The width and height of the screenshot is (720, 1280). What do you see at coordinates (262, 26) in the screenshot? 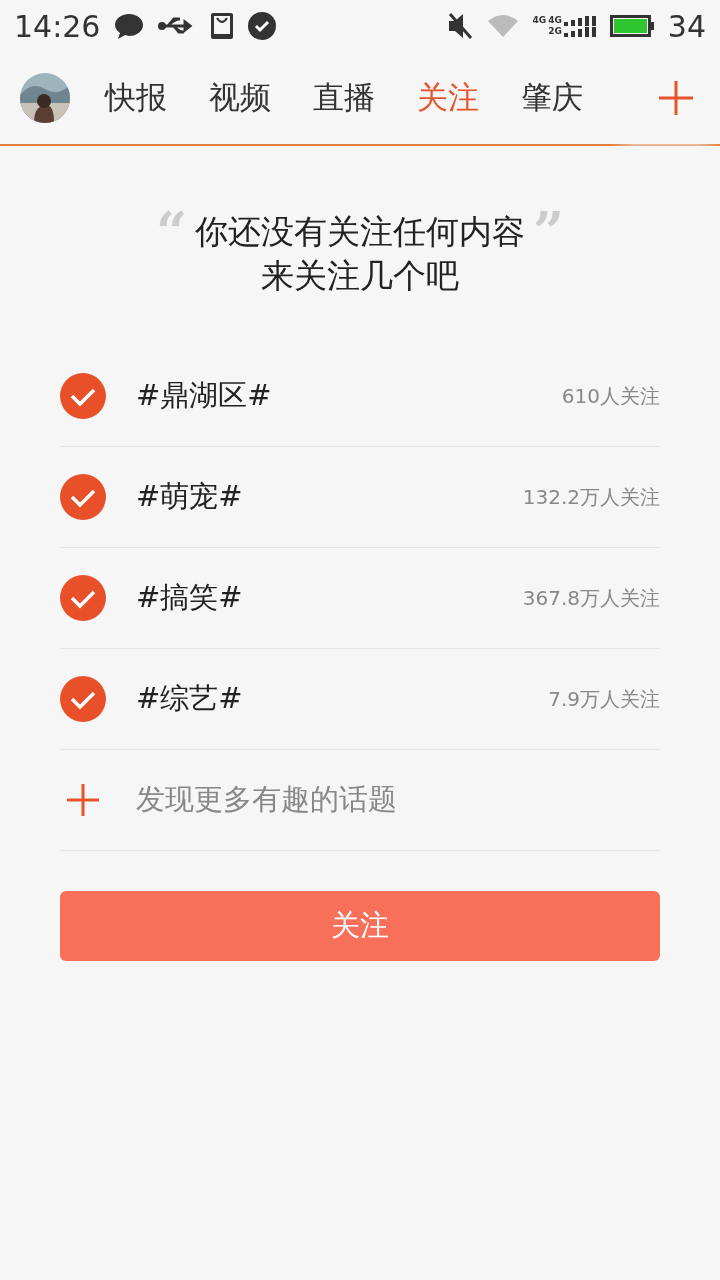
I see `check-circle-icon` at bounding box center [262, 26].